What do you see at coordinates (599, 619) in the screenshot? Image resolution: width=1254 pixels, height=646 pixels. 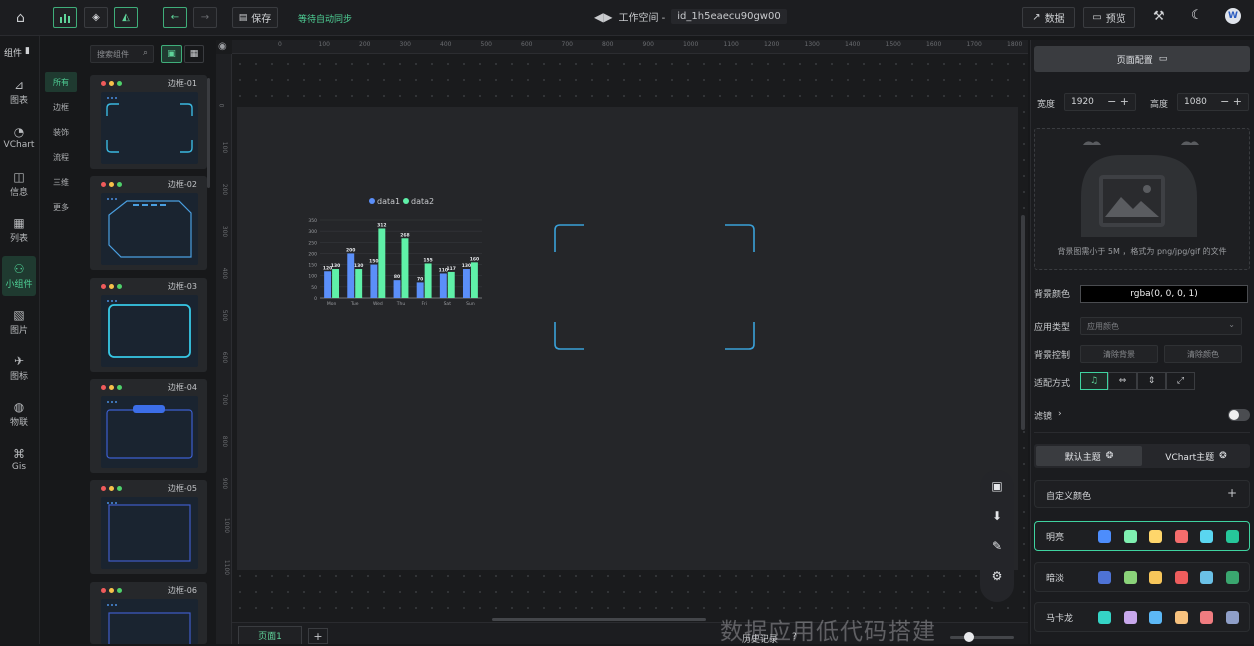 I see `horizontal-scrollbar` at bounding box center [599, 619].